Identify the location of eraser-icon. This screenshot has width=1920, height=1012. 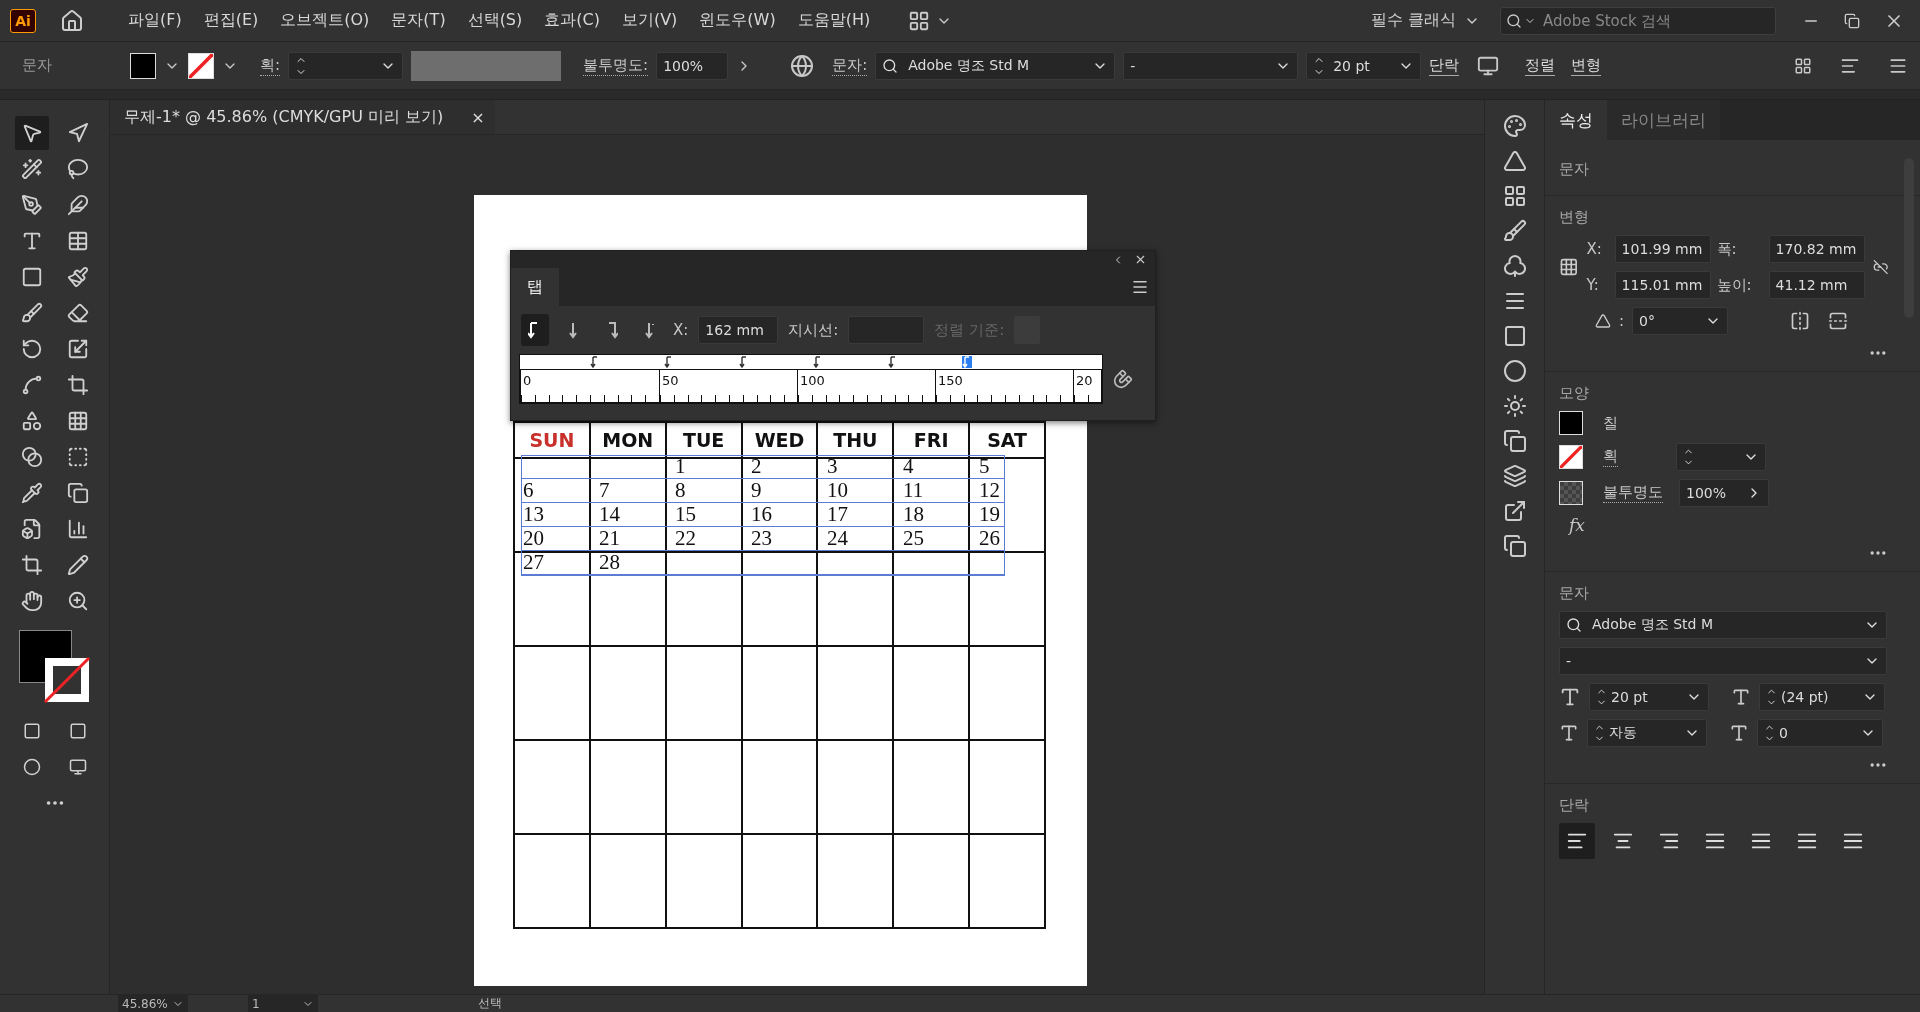
(77, 313).